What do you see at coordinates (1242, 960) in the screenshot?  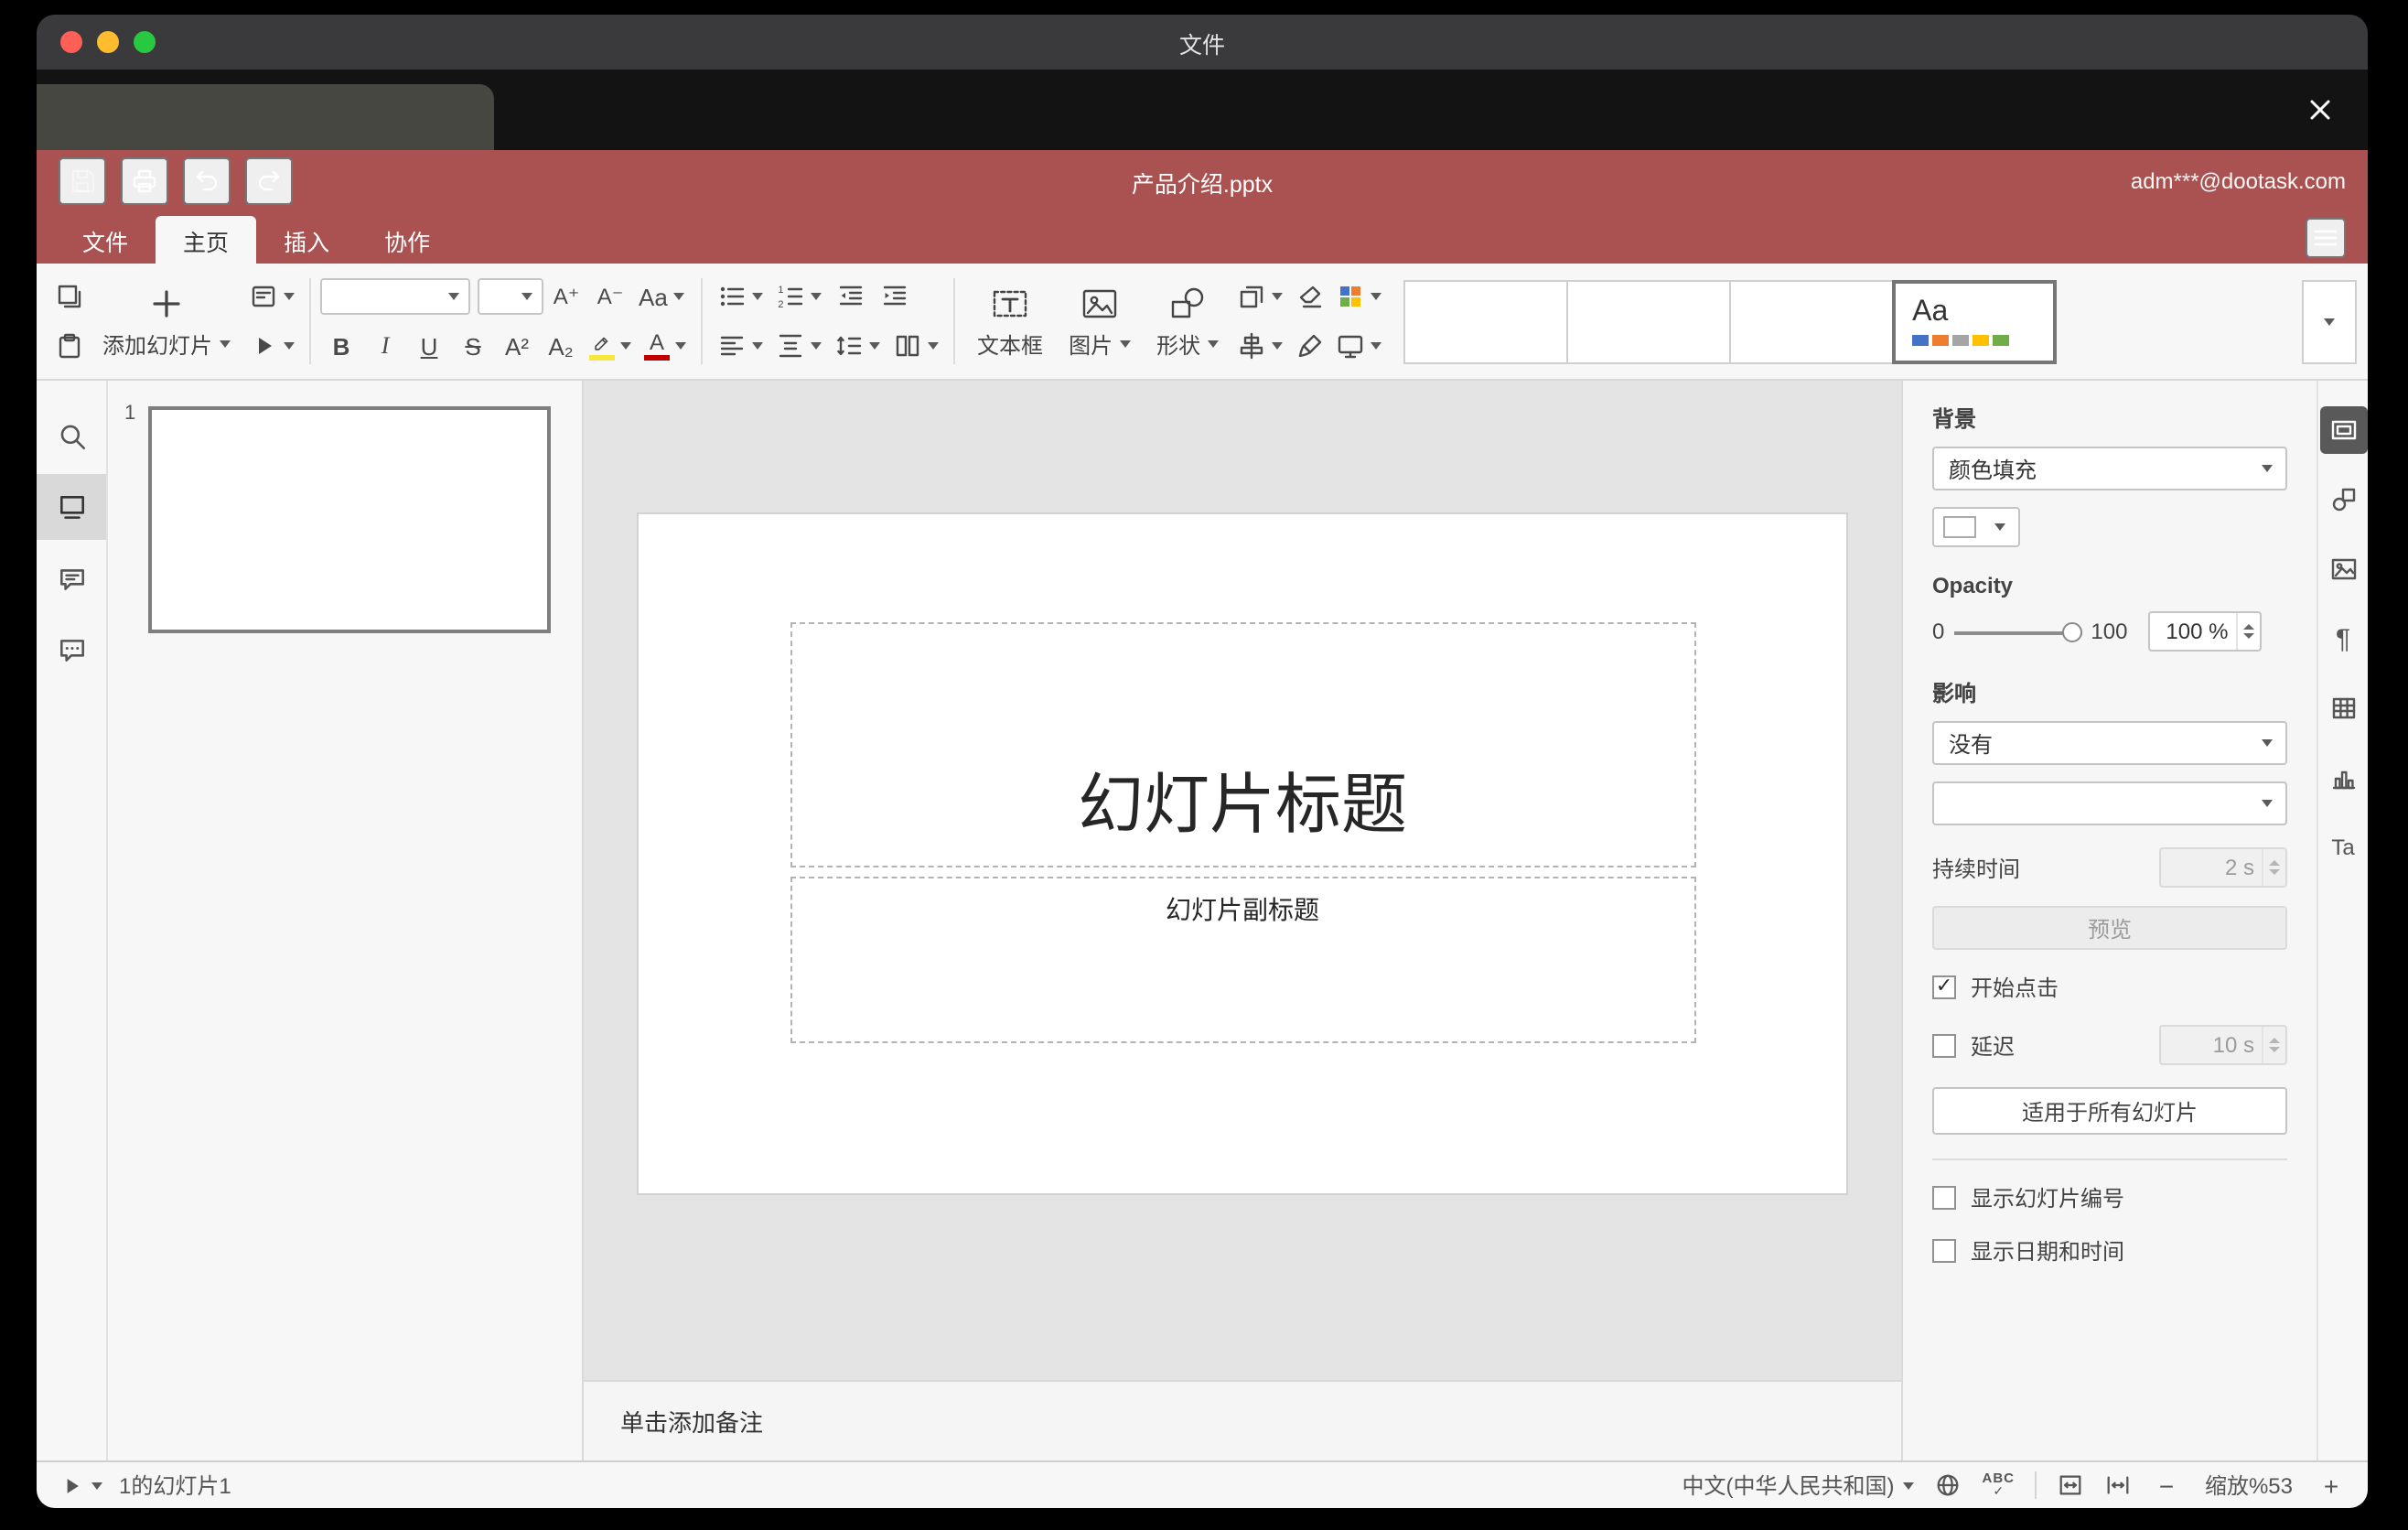 I see `slide-subtitle-placeholder: 幻灯片副标题` at bounding box center [1242, 960].